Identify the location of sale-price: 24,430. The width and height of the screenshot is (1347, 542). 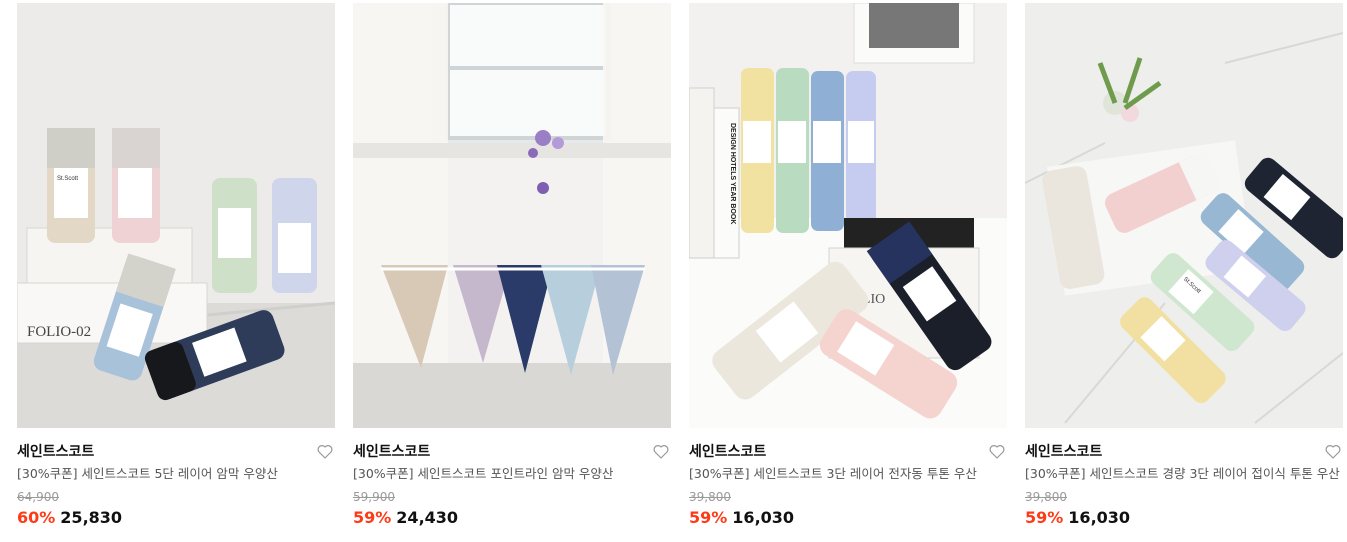
(427, 517).